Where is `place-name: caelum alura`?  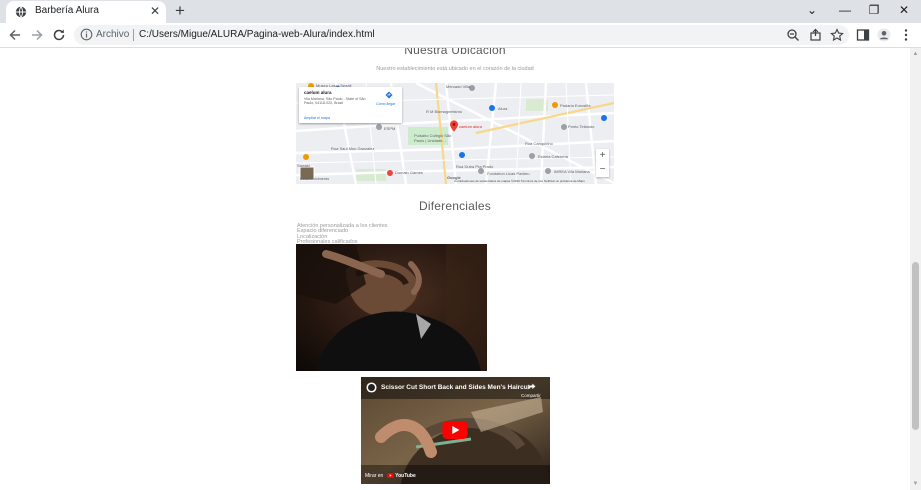
place-name: caelum alura is located at coordinates (318, 92).